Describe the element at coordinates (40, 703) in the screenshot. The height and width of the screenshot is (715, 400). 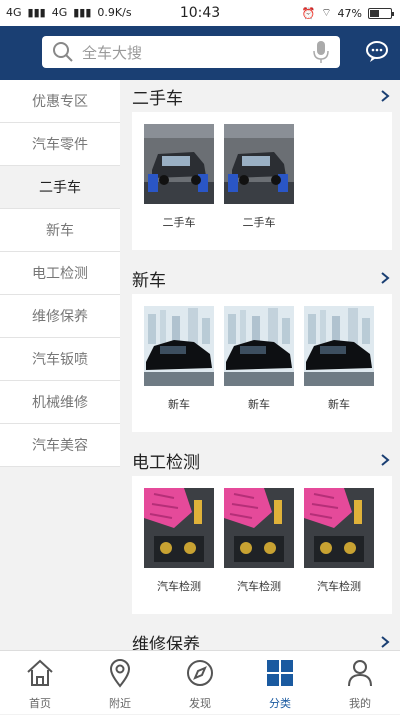
I see `tab-label: 首页` at that location.